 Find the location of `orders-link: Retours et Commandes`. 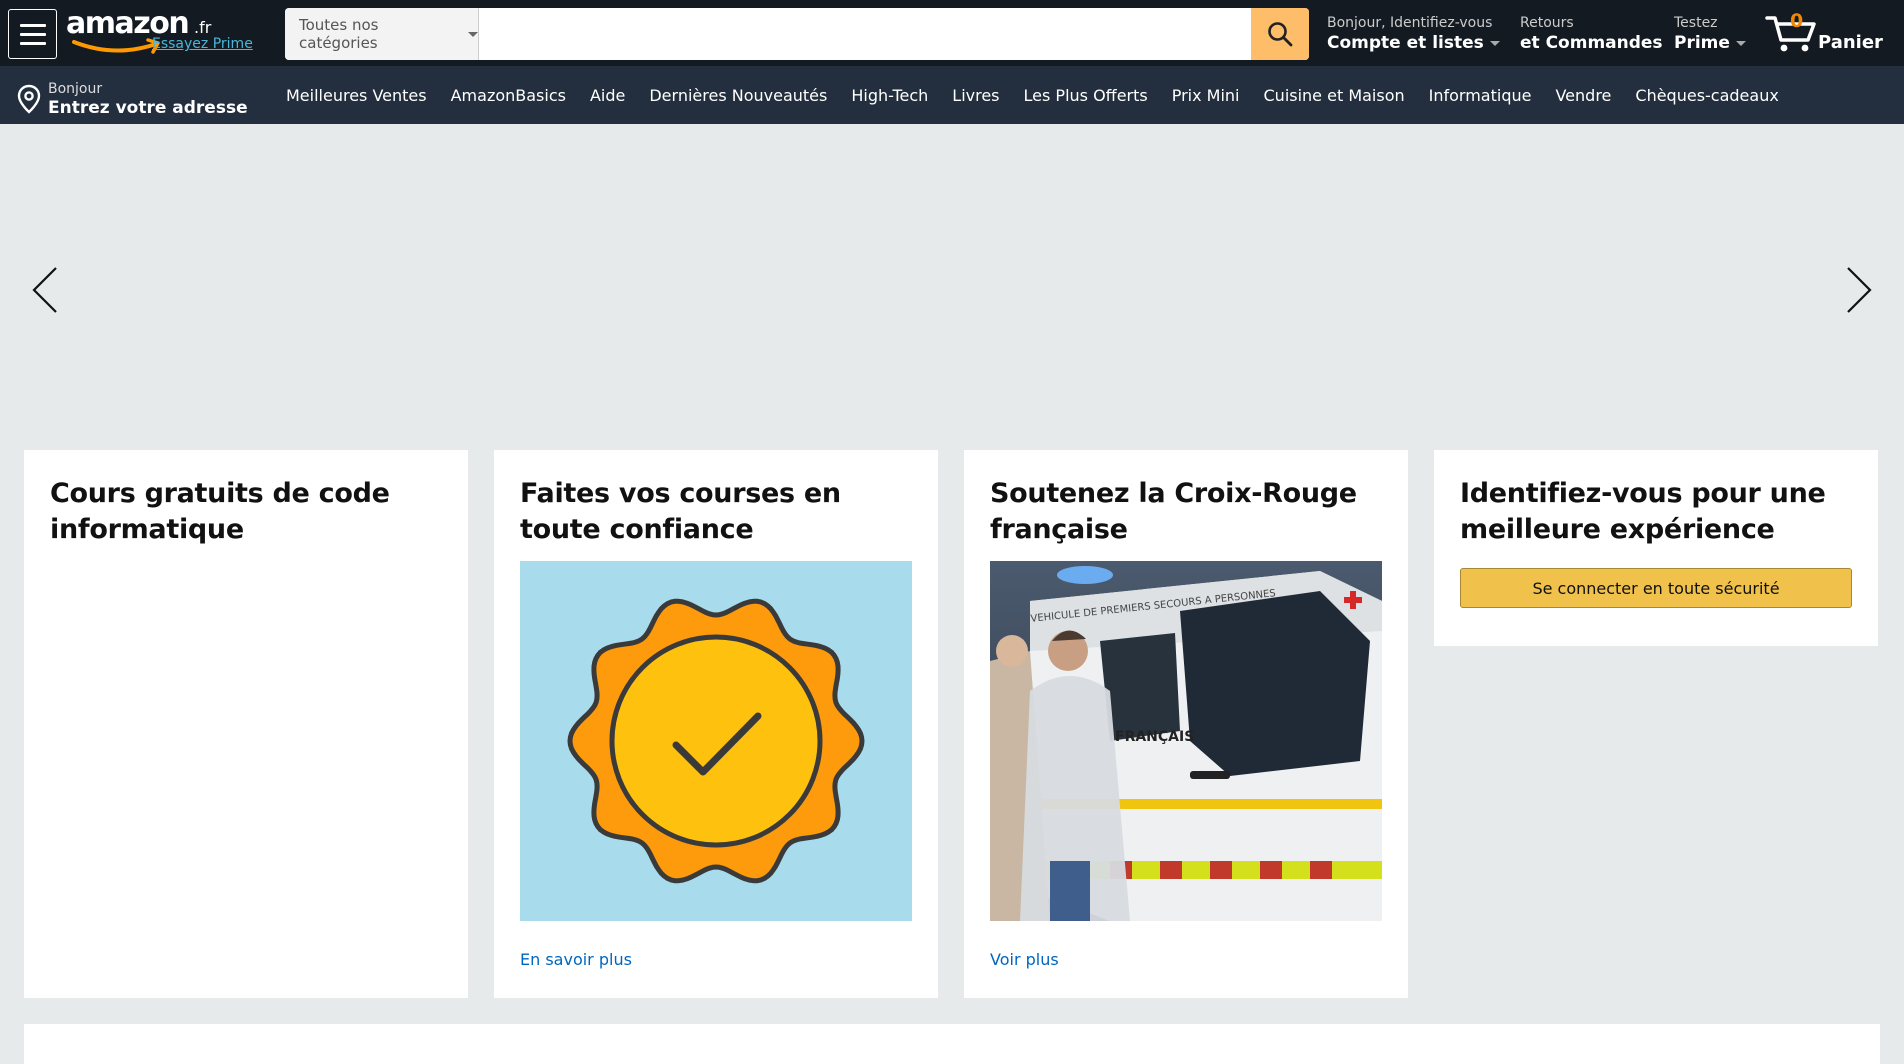

orders-link: Retours et Commandes is located at coordinates (1591, 34).